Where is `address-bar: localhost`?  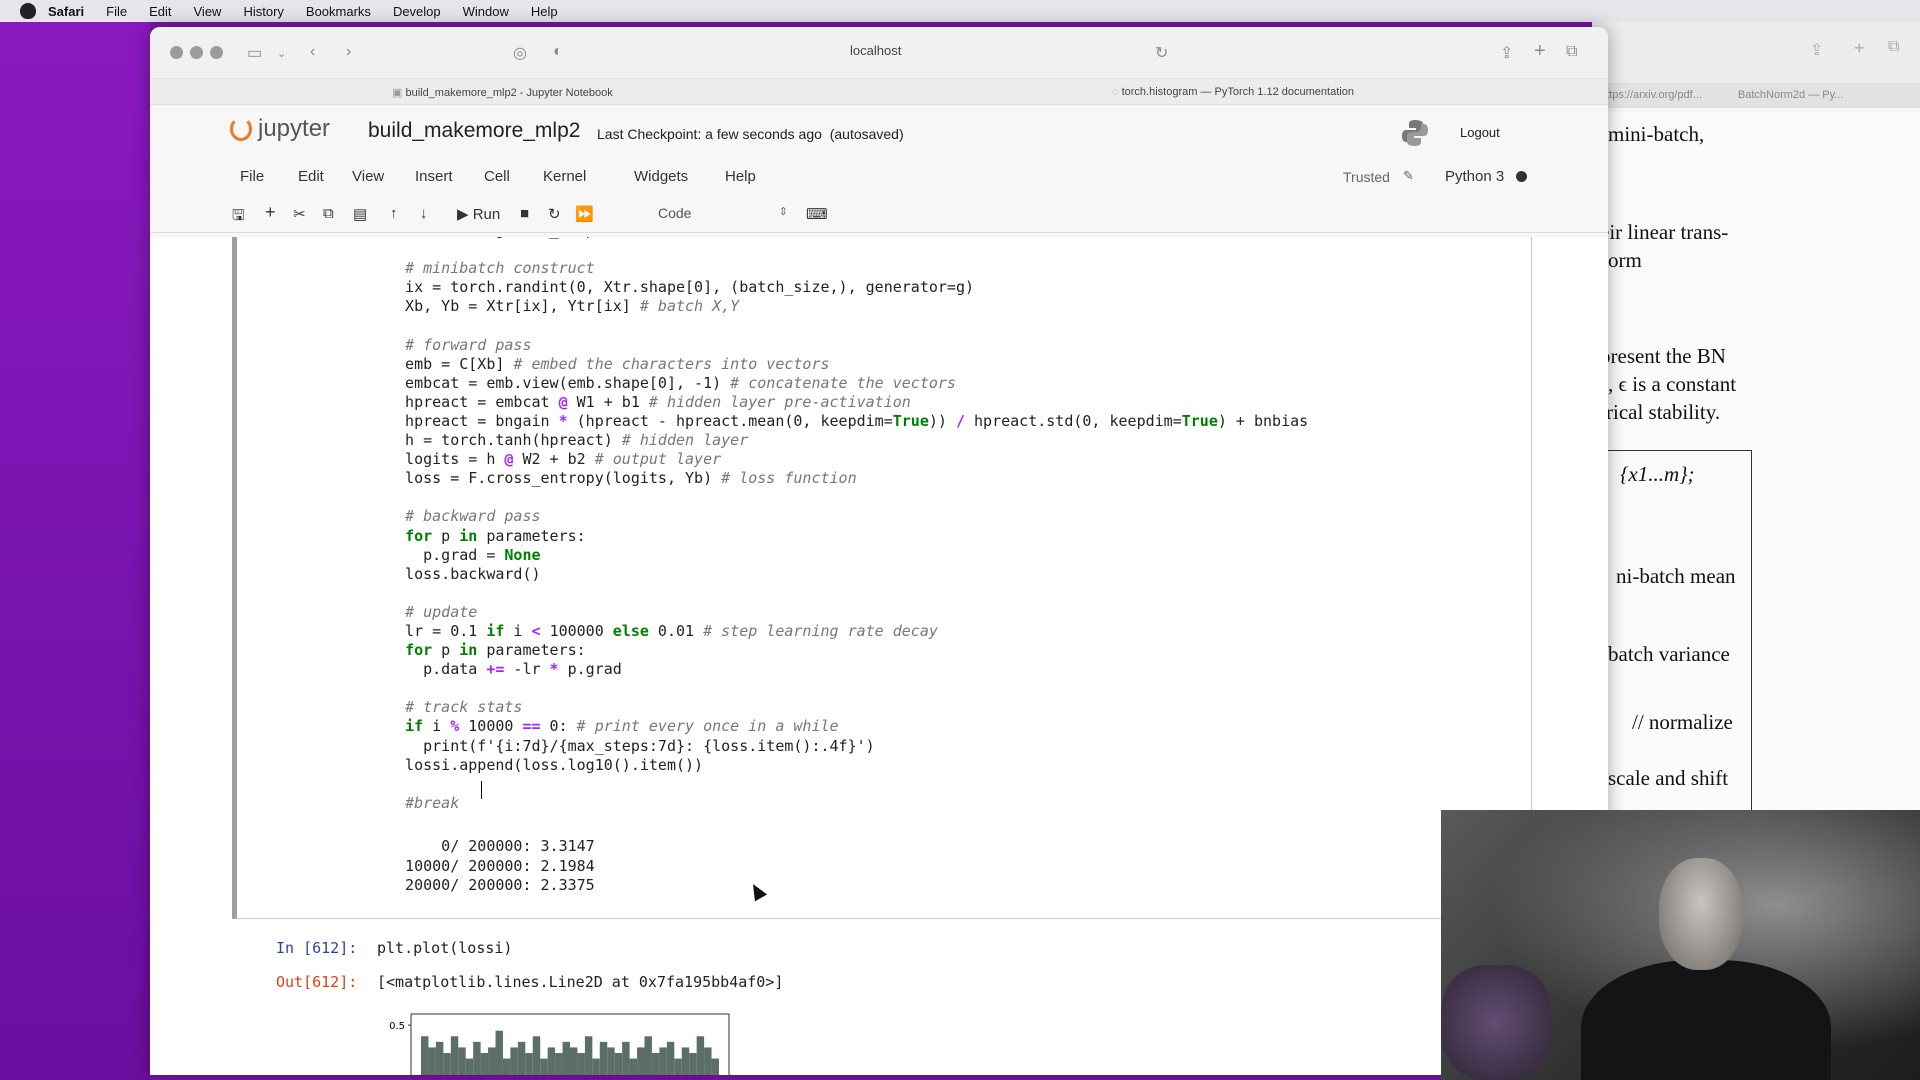 address-bar: localhost is located at coordinates (875, 50).